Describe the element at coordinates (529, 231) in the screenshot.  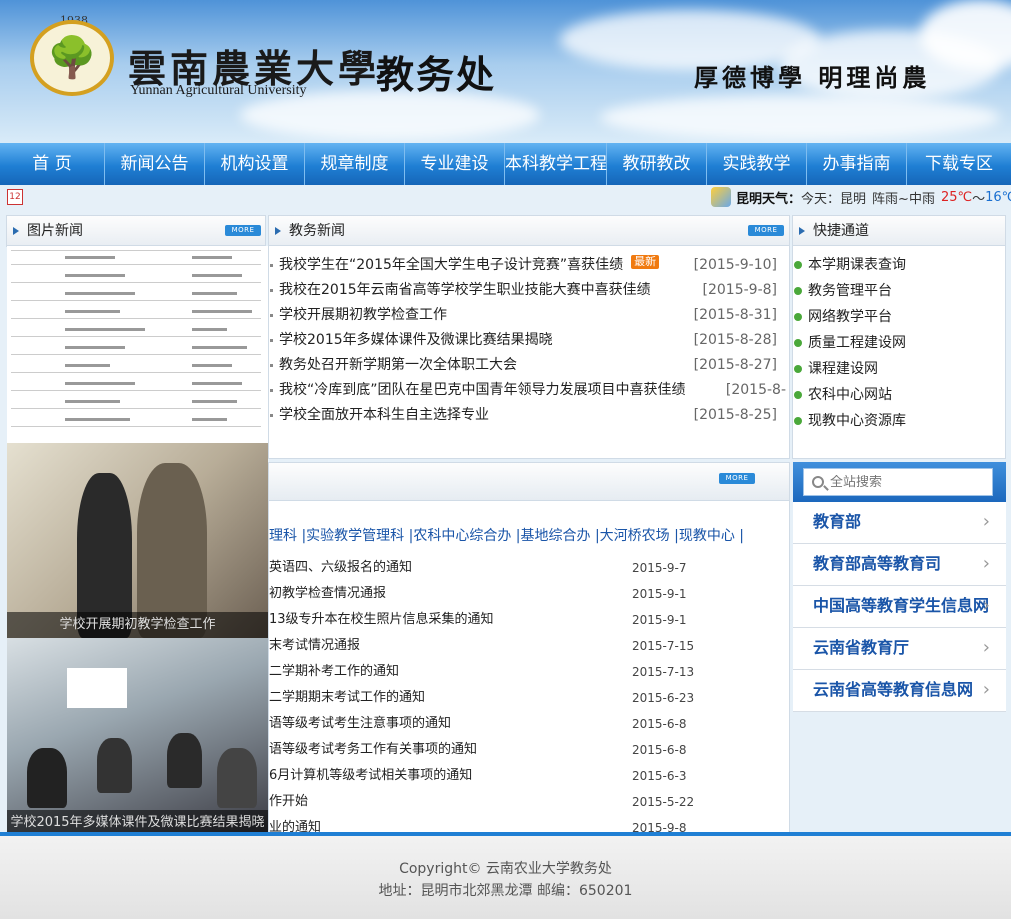
I see `affairs-news-header: 教务新闻 MORE` at that location.